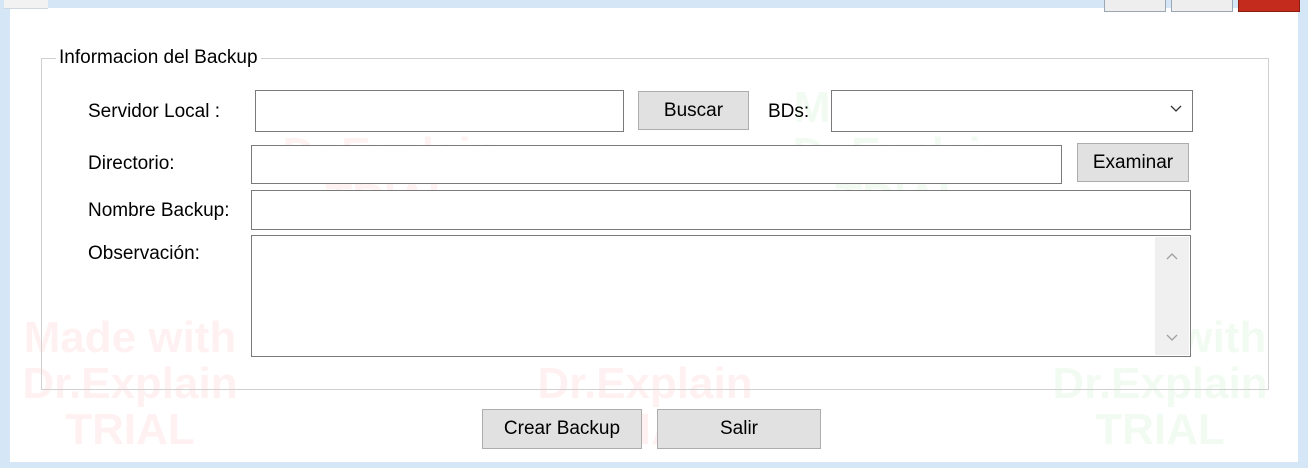 This screenshot has height=468, width=1308. Describe the element at coordinates (1172, 338) in the screenshot. I see `scroll-down-icon` at that location.